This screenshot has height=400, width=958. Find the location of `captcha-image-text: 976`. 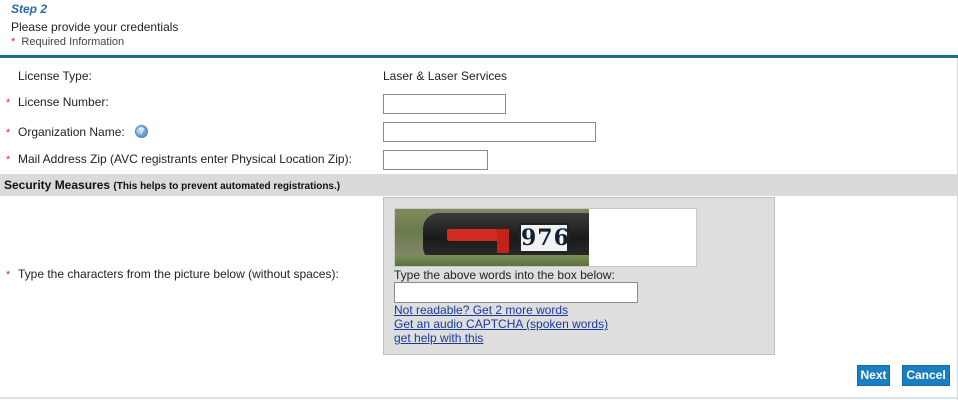

captcha-image-text: 976 is located at coordinates (544, 238).